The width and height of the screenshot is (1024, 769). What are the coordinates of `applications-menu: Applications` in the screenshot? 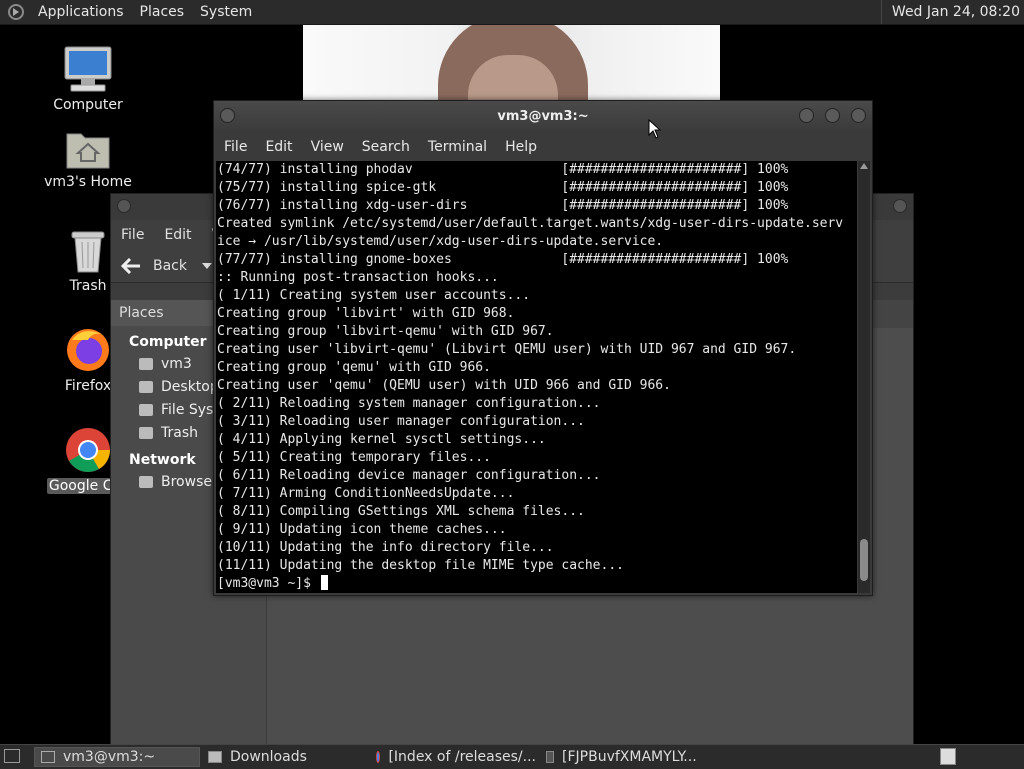 It's located at (81, 12).